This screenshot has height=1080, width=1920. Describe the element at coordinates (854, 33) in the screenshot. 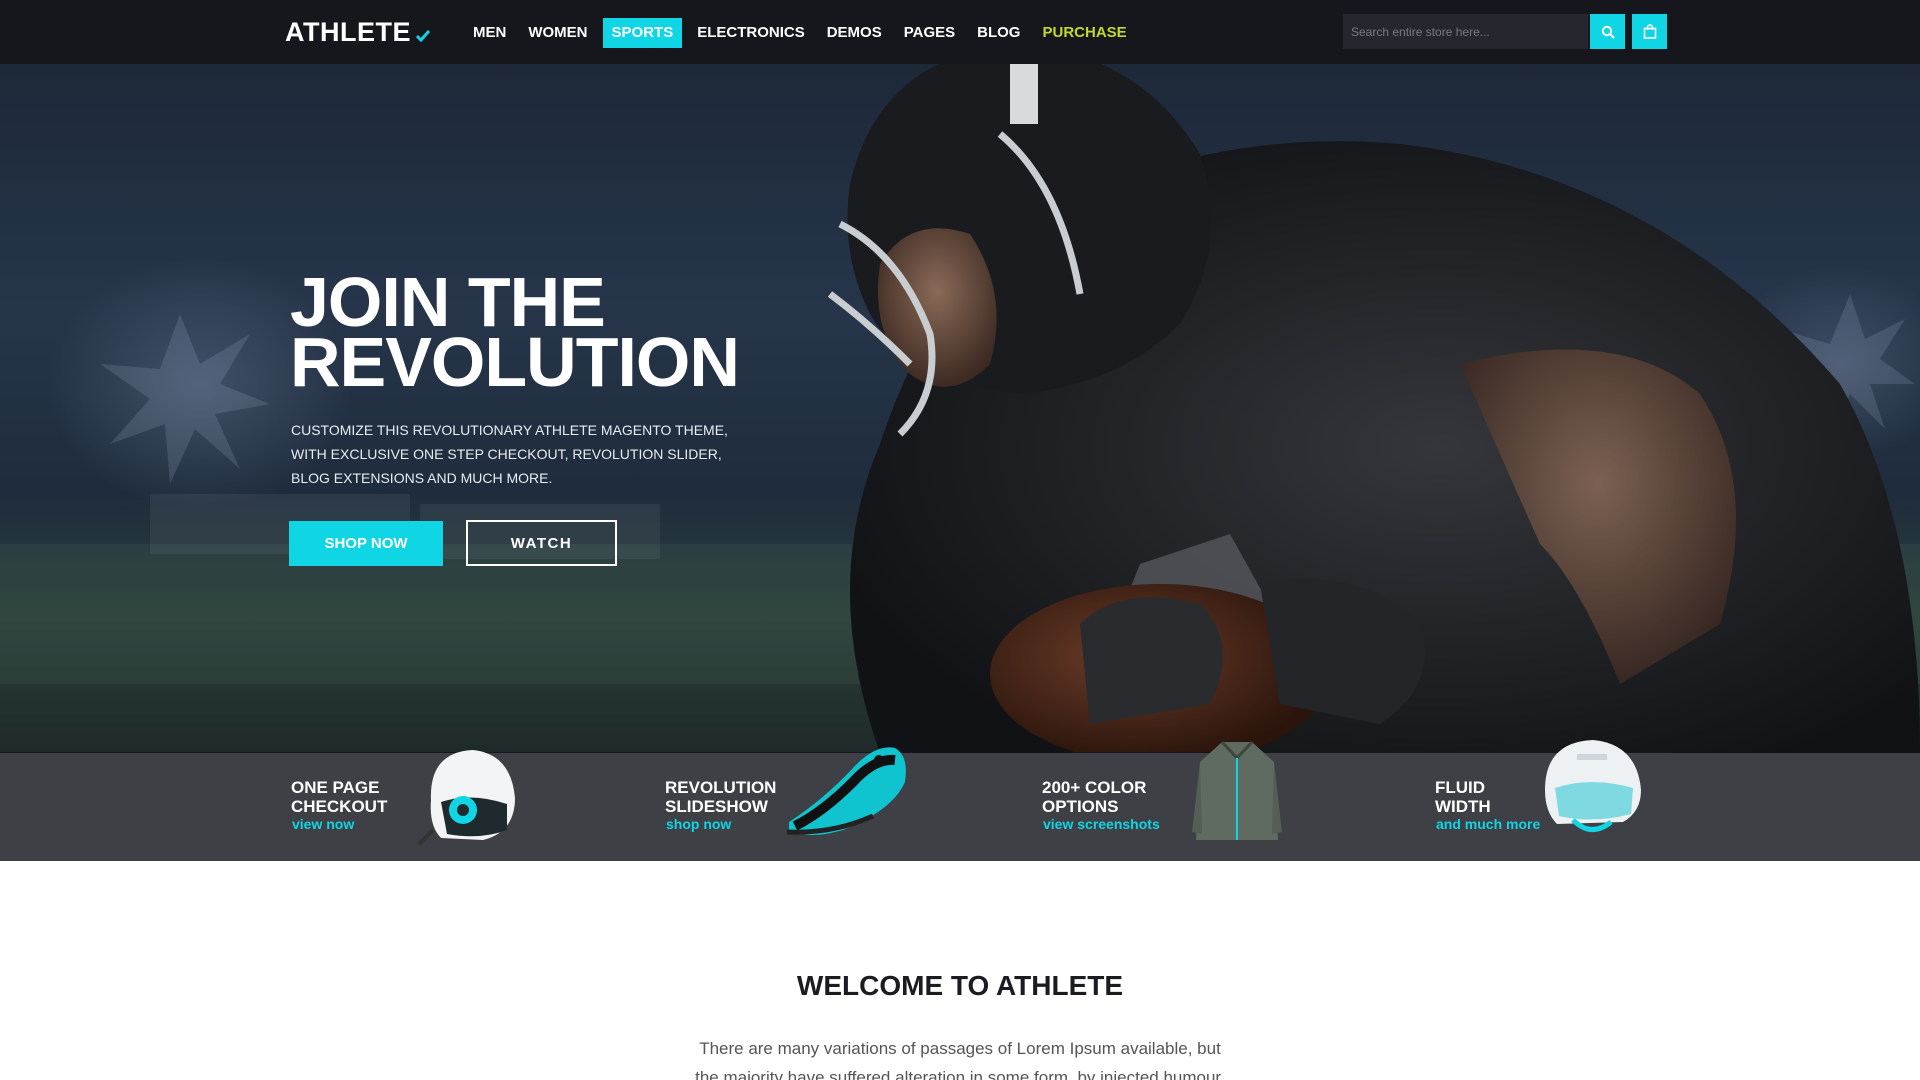

I see `nav-item-demos: DEMOS` at that location.